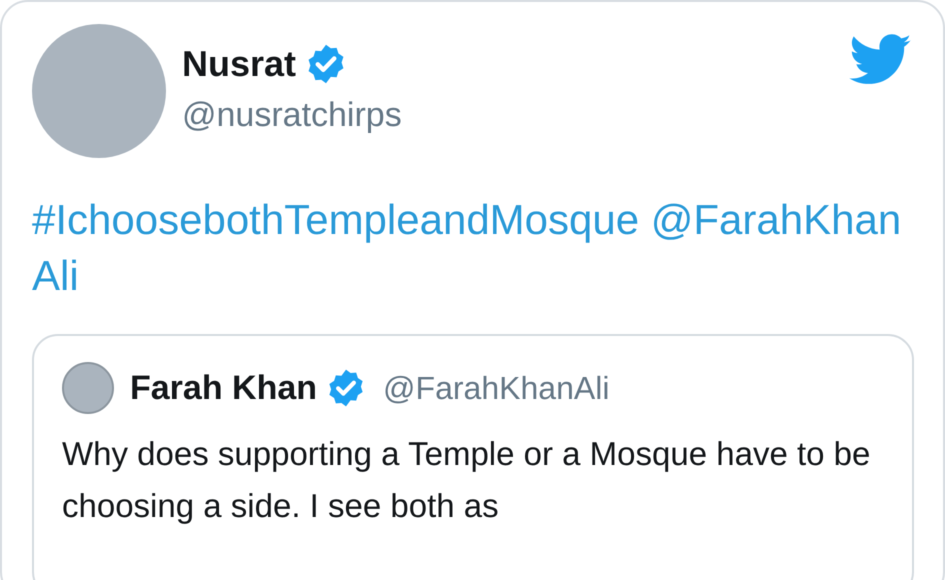 The width and height of the screenshot is (945, 580). Describe the element at coordinates (292, 115) in the screenshot. I see `user-handle: @nusratchirps` at that location.